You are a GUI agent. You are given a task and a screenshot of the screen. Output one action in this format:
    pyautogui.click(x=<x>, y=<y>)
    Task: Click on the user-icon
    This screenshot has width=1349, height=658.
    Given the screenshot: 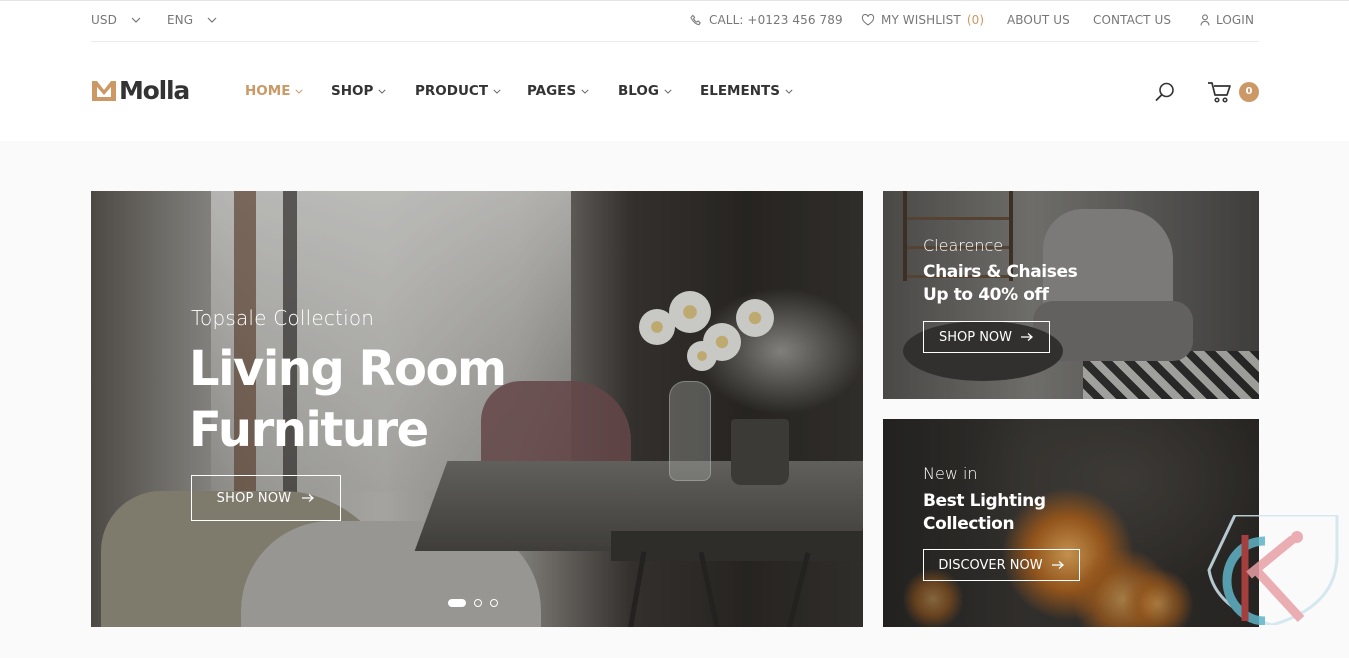 What is the action you would take?
    pyautogui.click(x=1205, y=20)
    